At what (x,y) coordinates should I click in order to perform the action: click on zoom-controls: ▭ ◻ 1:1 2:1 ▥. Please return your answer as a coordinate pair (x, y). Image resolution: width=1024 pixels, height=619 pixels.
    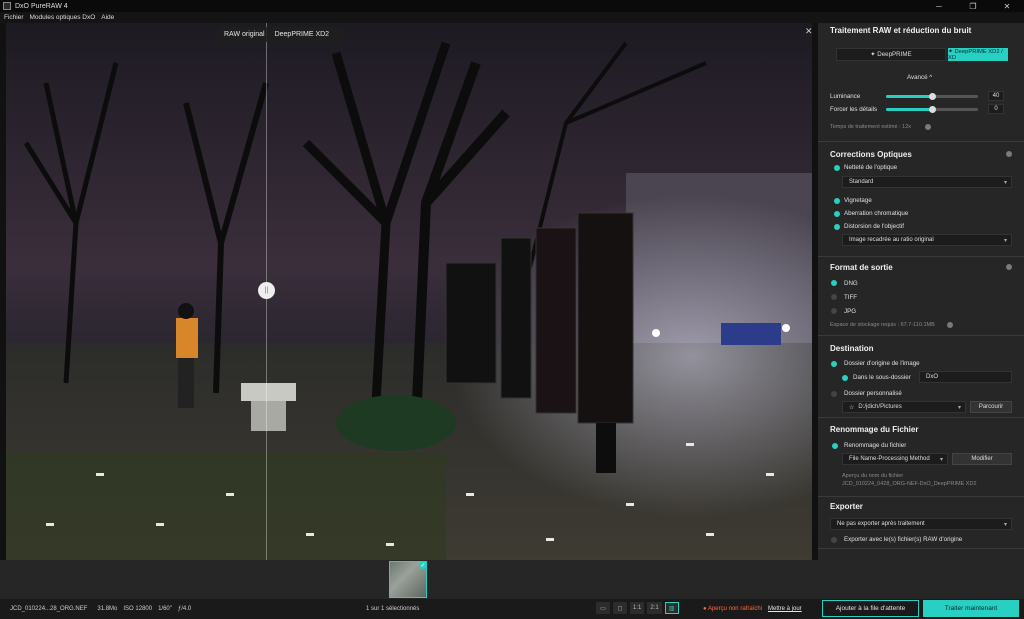
    Looking at the image, I should click on (639, 608).